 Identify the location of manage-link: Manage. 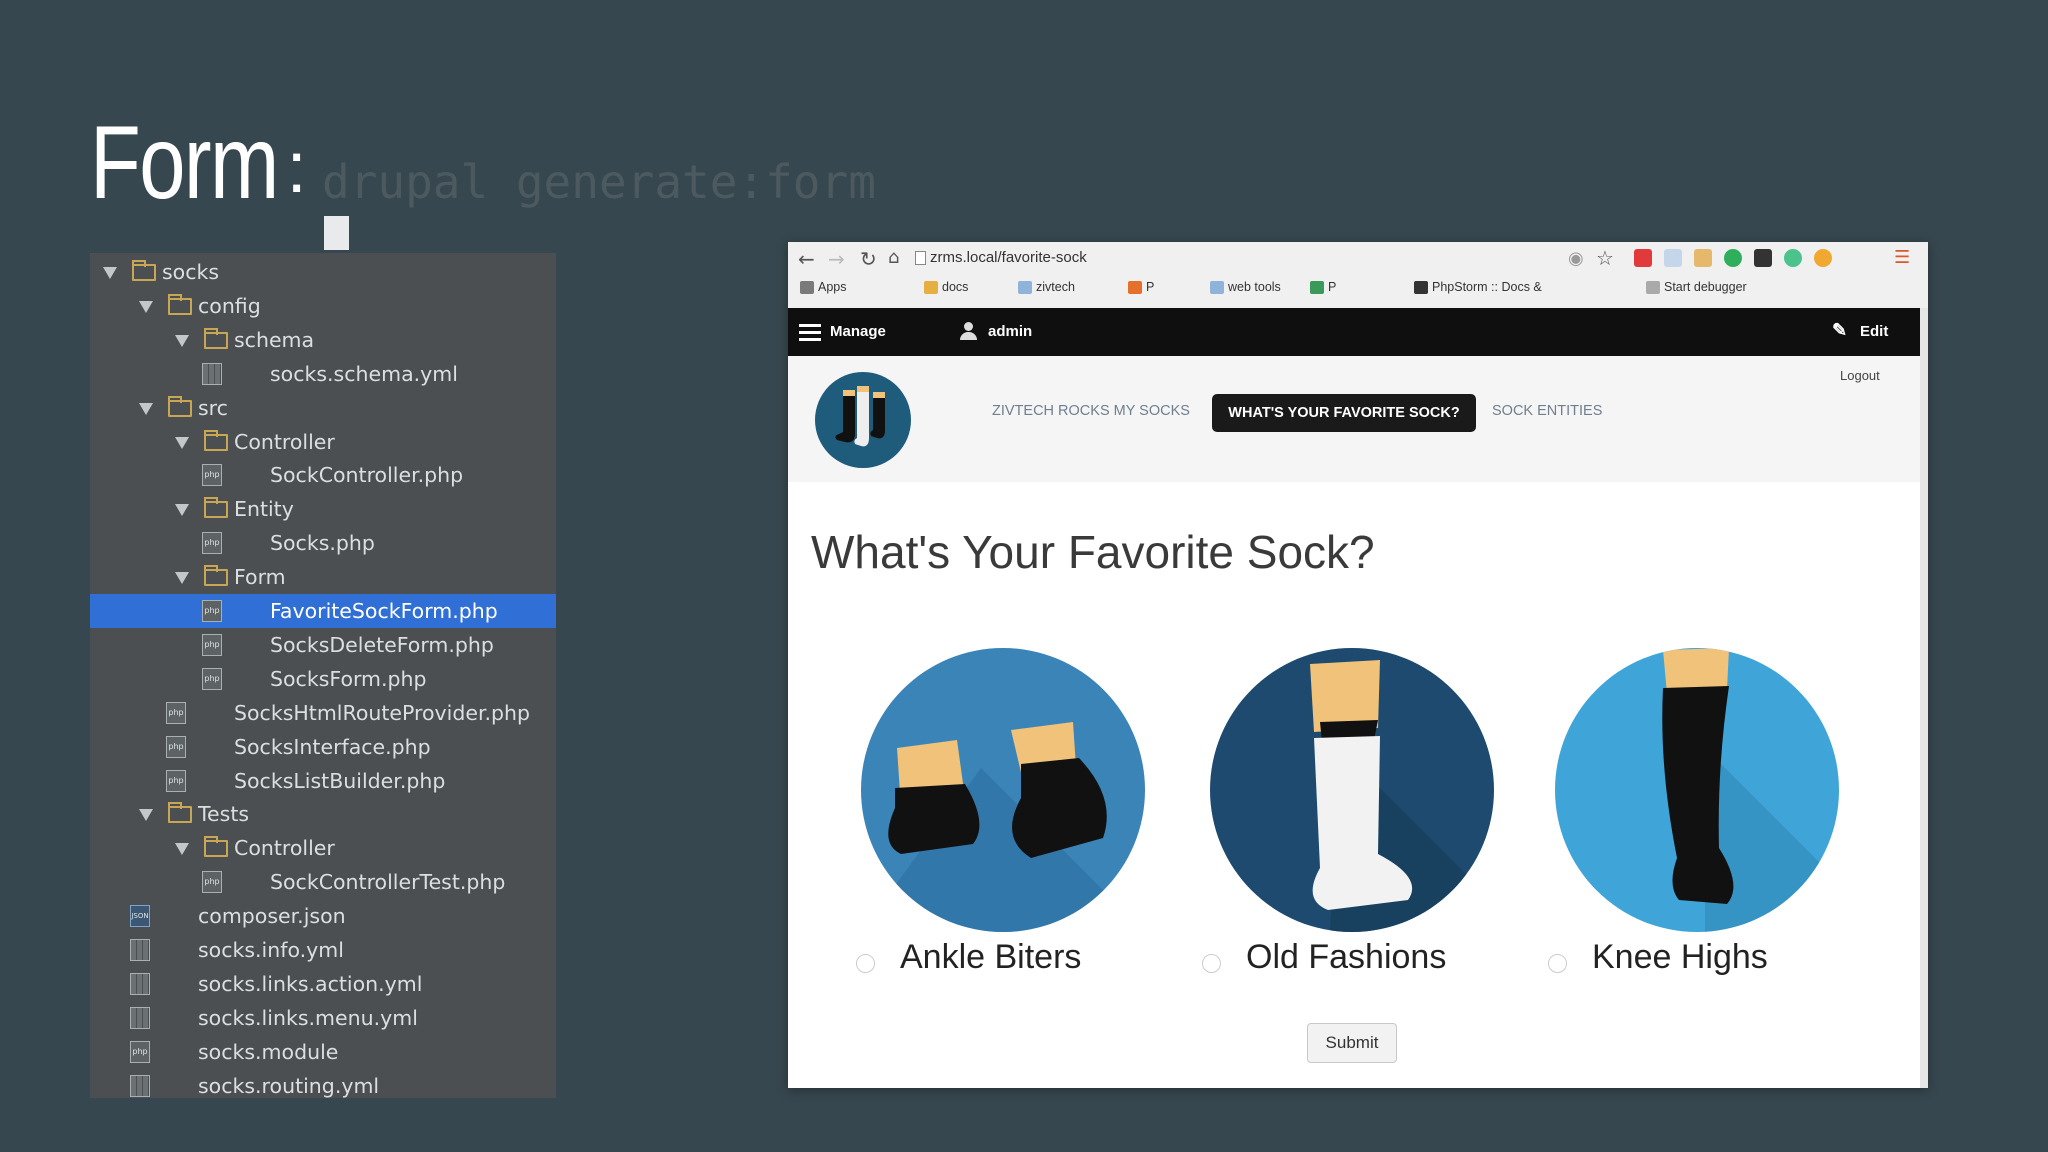
(858, 331).